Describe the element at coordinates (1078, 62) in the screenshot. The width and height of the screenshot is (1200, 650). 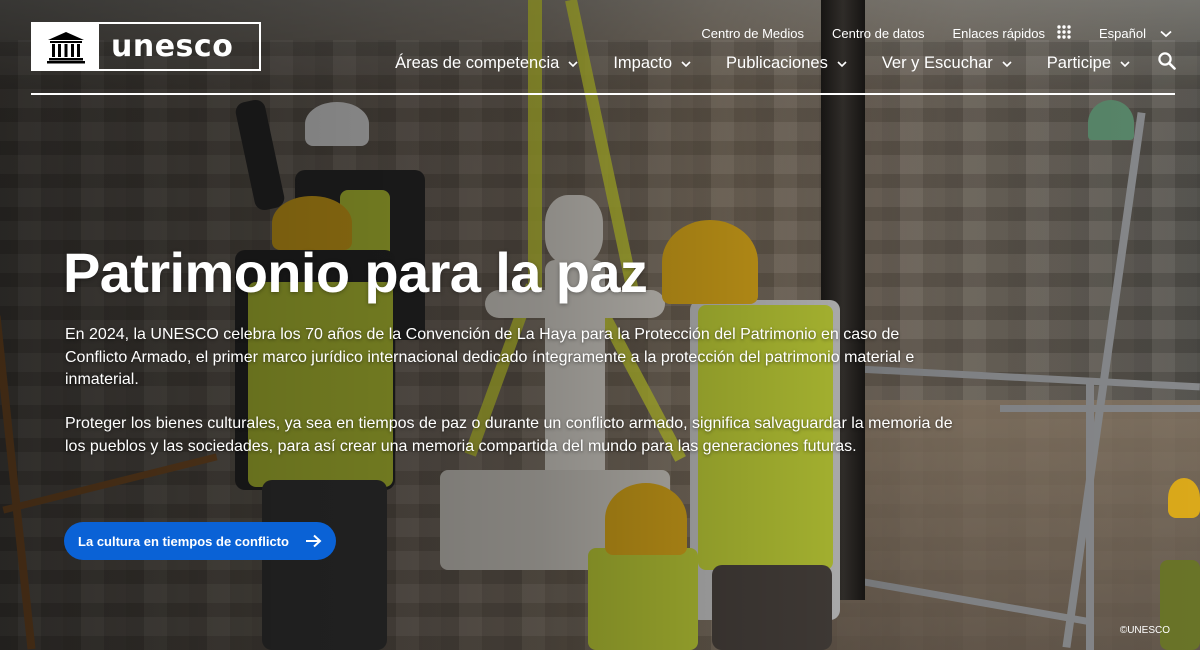
I see `nav-item-label: Participe` at that location.